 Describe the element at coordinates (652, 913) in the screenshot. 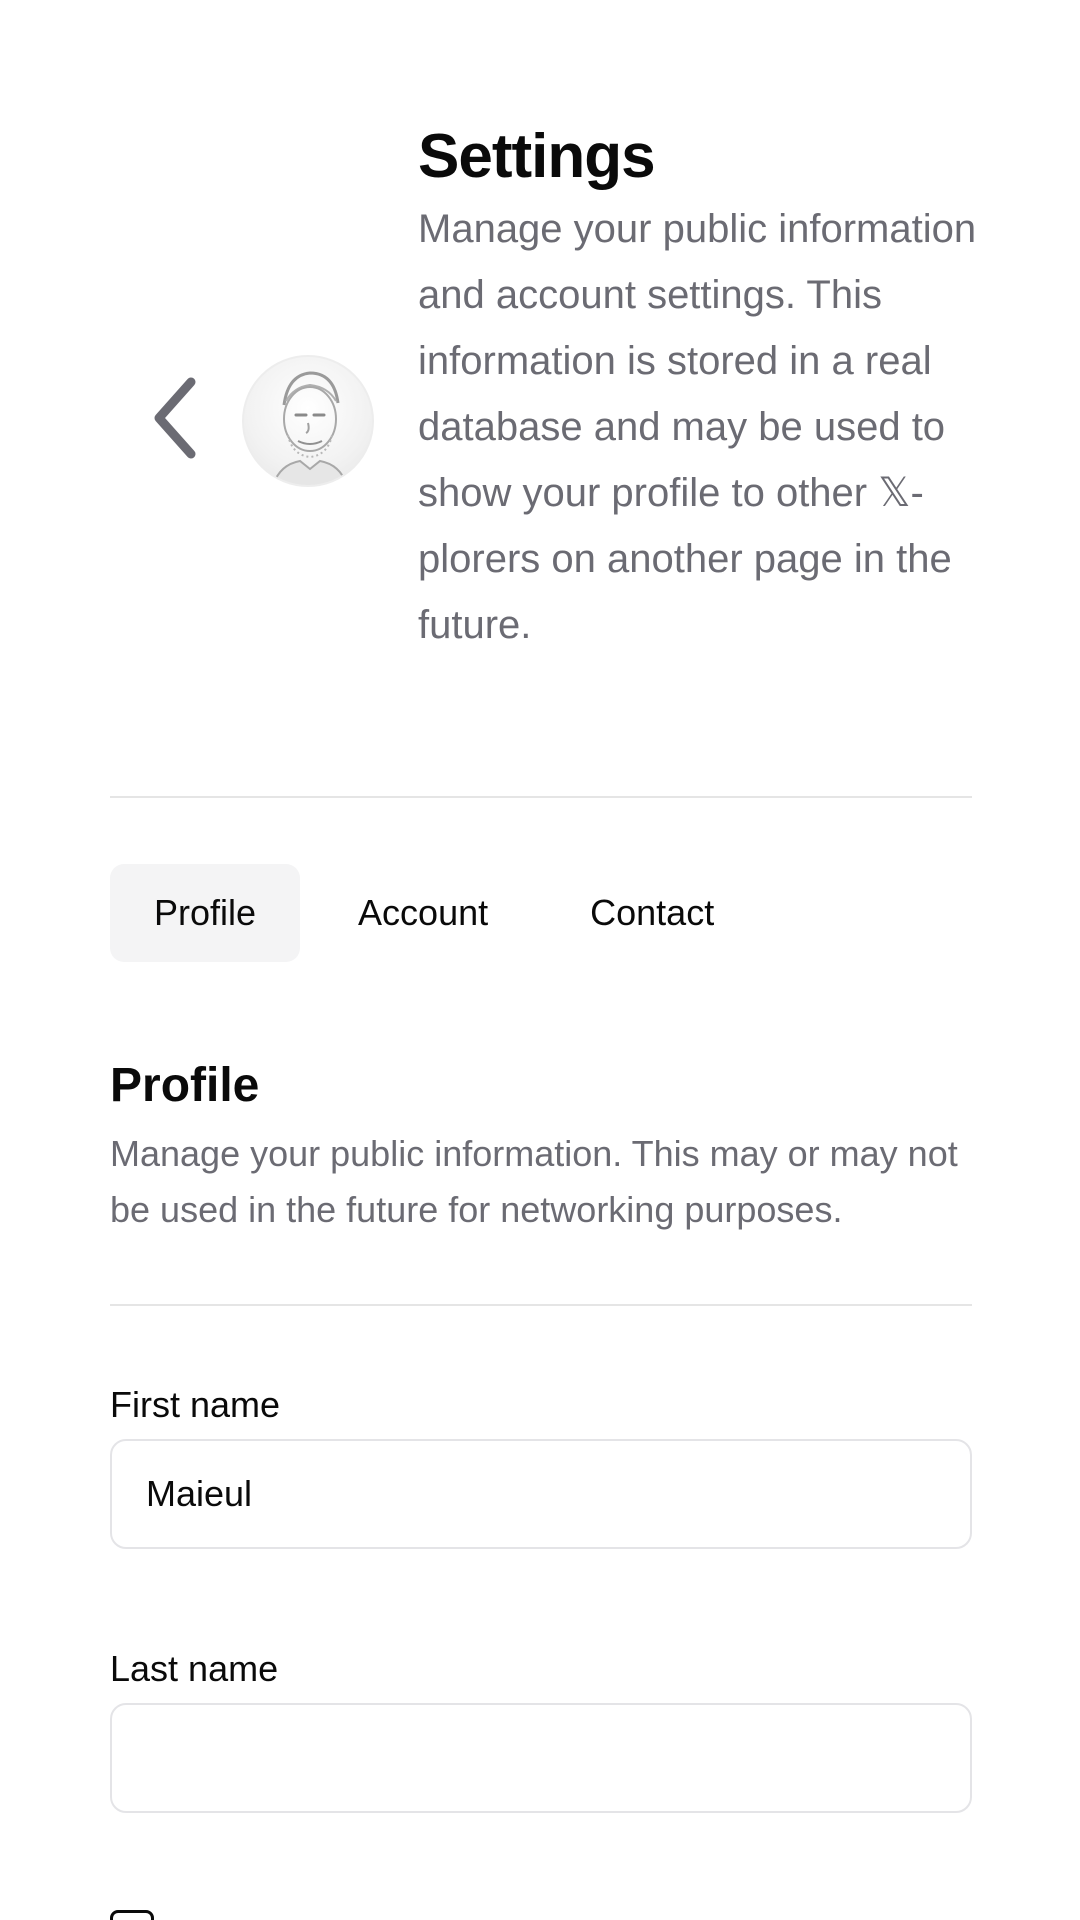

I see `tab-contact: Contact` at that location.